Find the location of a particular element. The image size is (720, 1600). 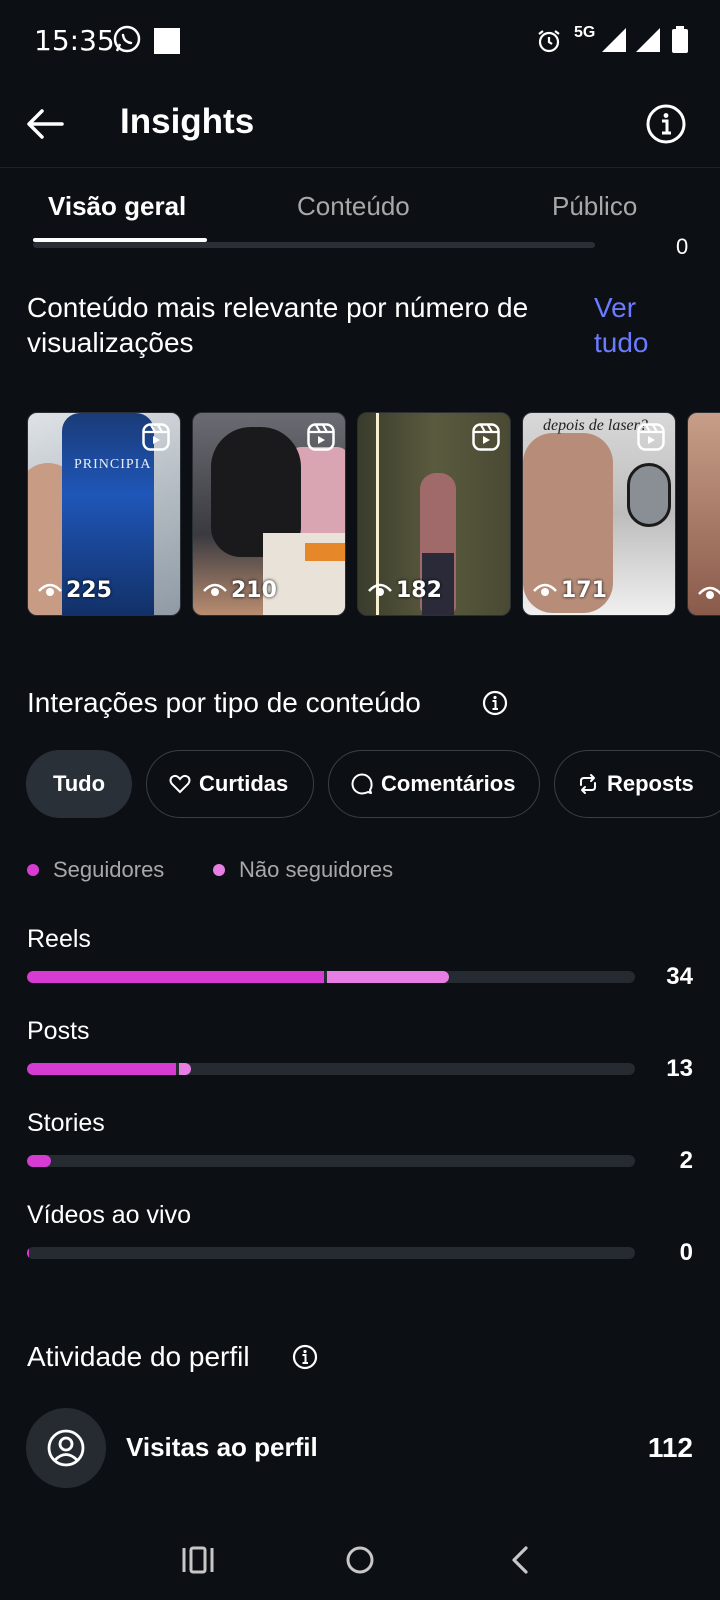

notification-square-icon is located at coordinates (167, 41).